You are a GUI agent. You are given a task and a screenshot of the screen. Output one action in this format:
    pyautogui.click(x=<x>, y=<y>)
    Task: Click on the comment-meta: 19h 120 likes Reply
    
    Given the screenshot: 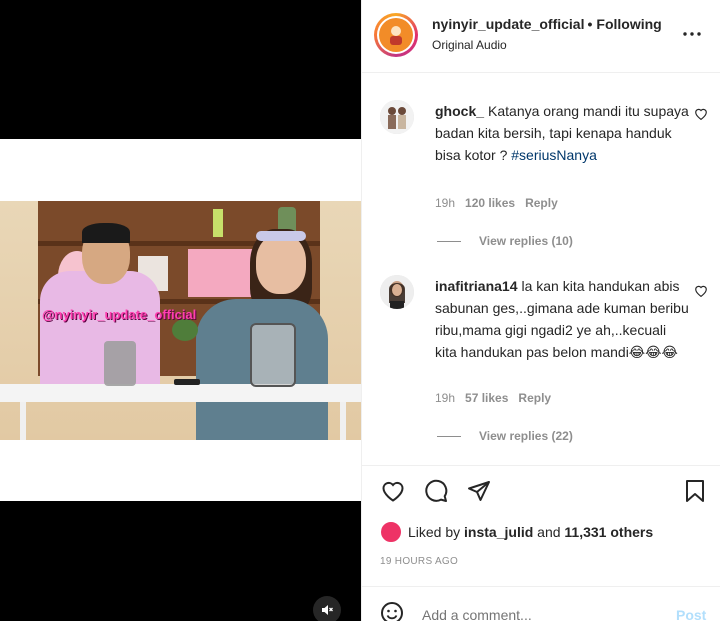 What is the action you would take?
    pyautogui.click(x=501, y=203)
    